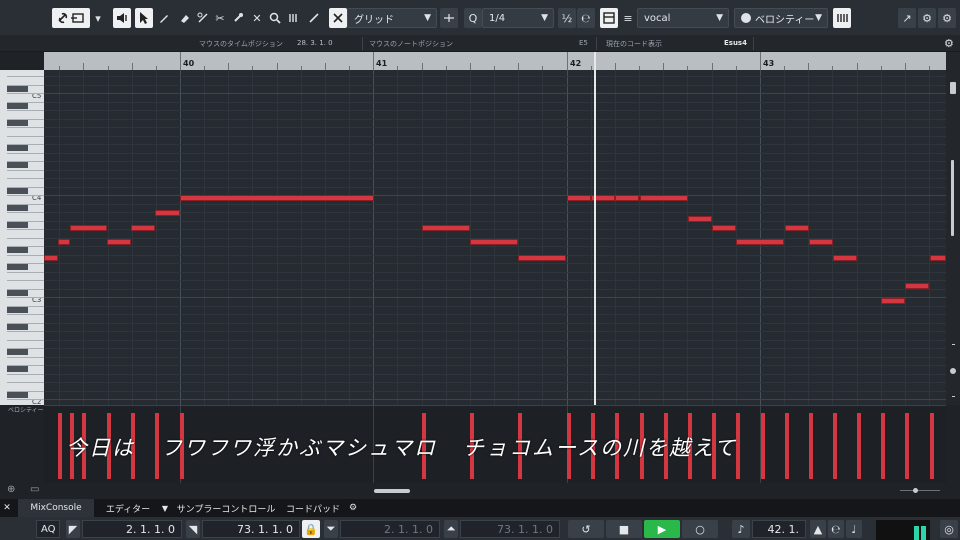 The image size is (960, 540). Describe the element at coordinates (842, 18) in the screenshot. I see `keyboard-icon` at that location.